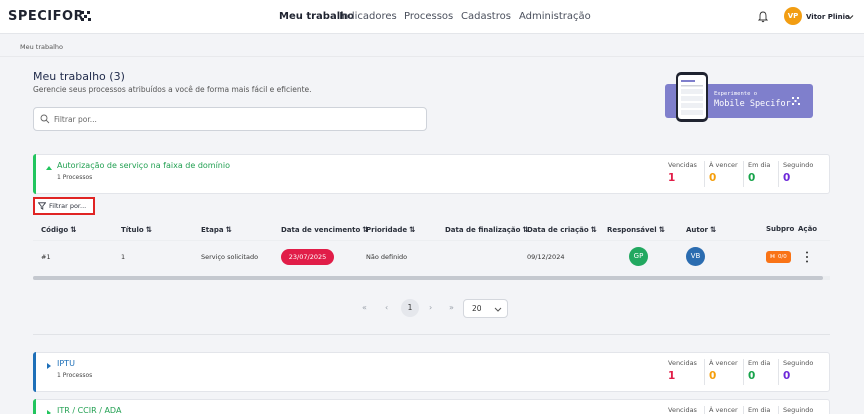  I want to click on cell-prioridade: Não definido, so click(387, 257).